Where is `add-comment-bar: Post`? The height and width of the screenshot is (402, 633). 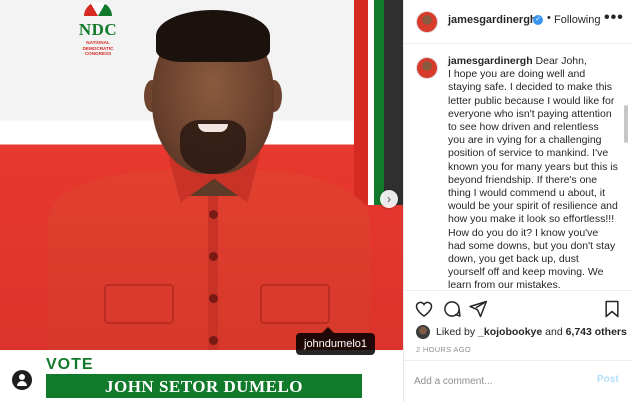 add-comment-bar: Post is located at coordinates (518, 381).